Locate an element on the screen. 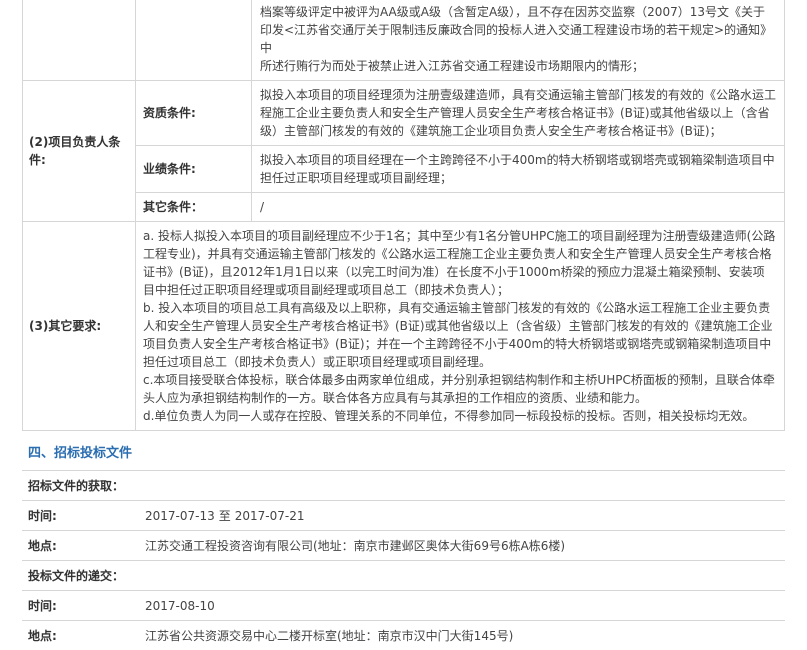 This screenshot has width=807, height=650. section-heading: 四、招标投标文件 is located at coordinates (80, 453).